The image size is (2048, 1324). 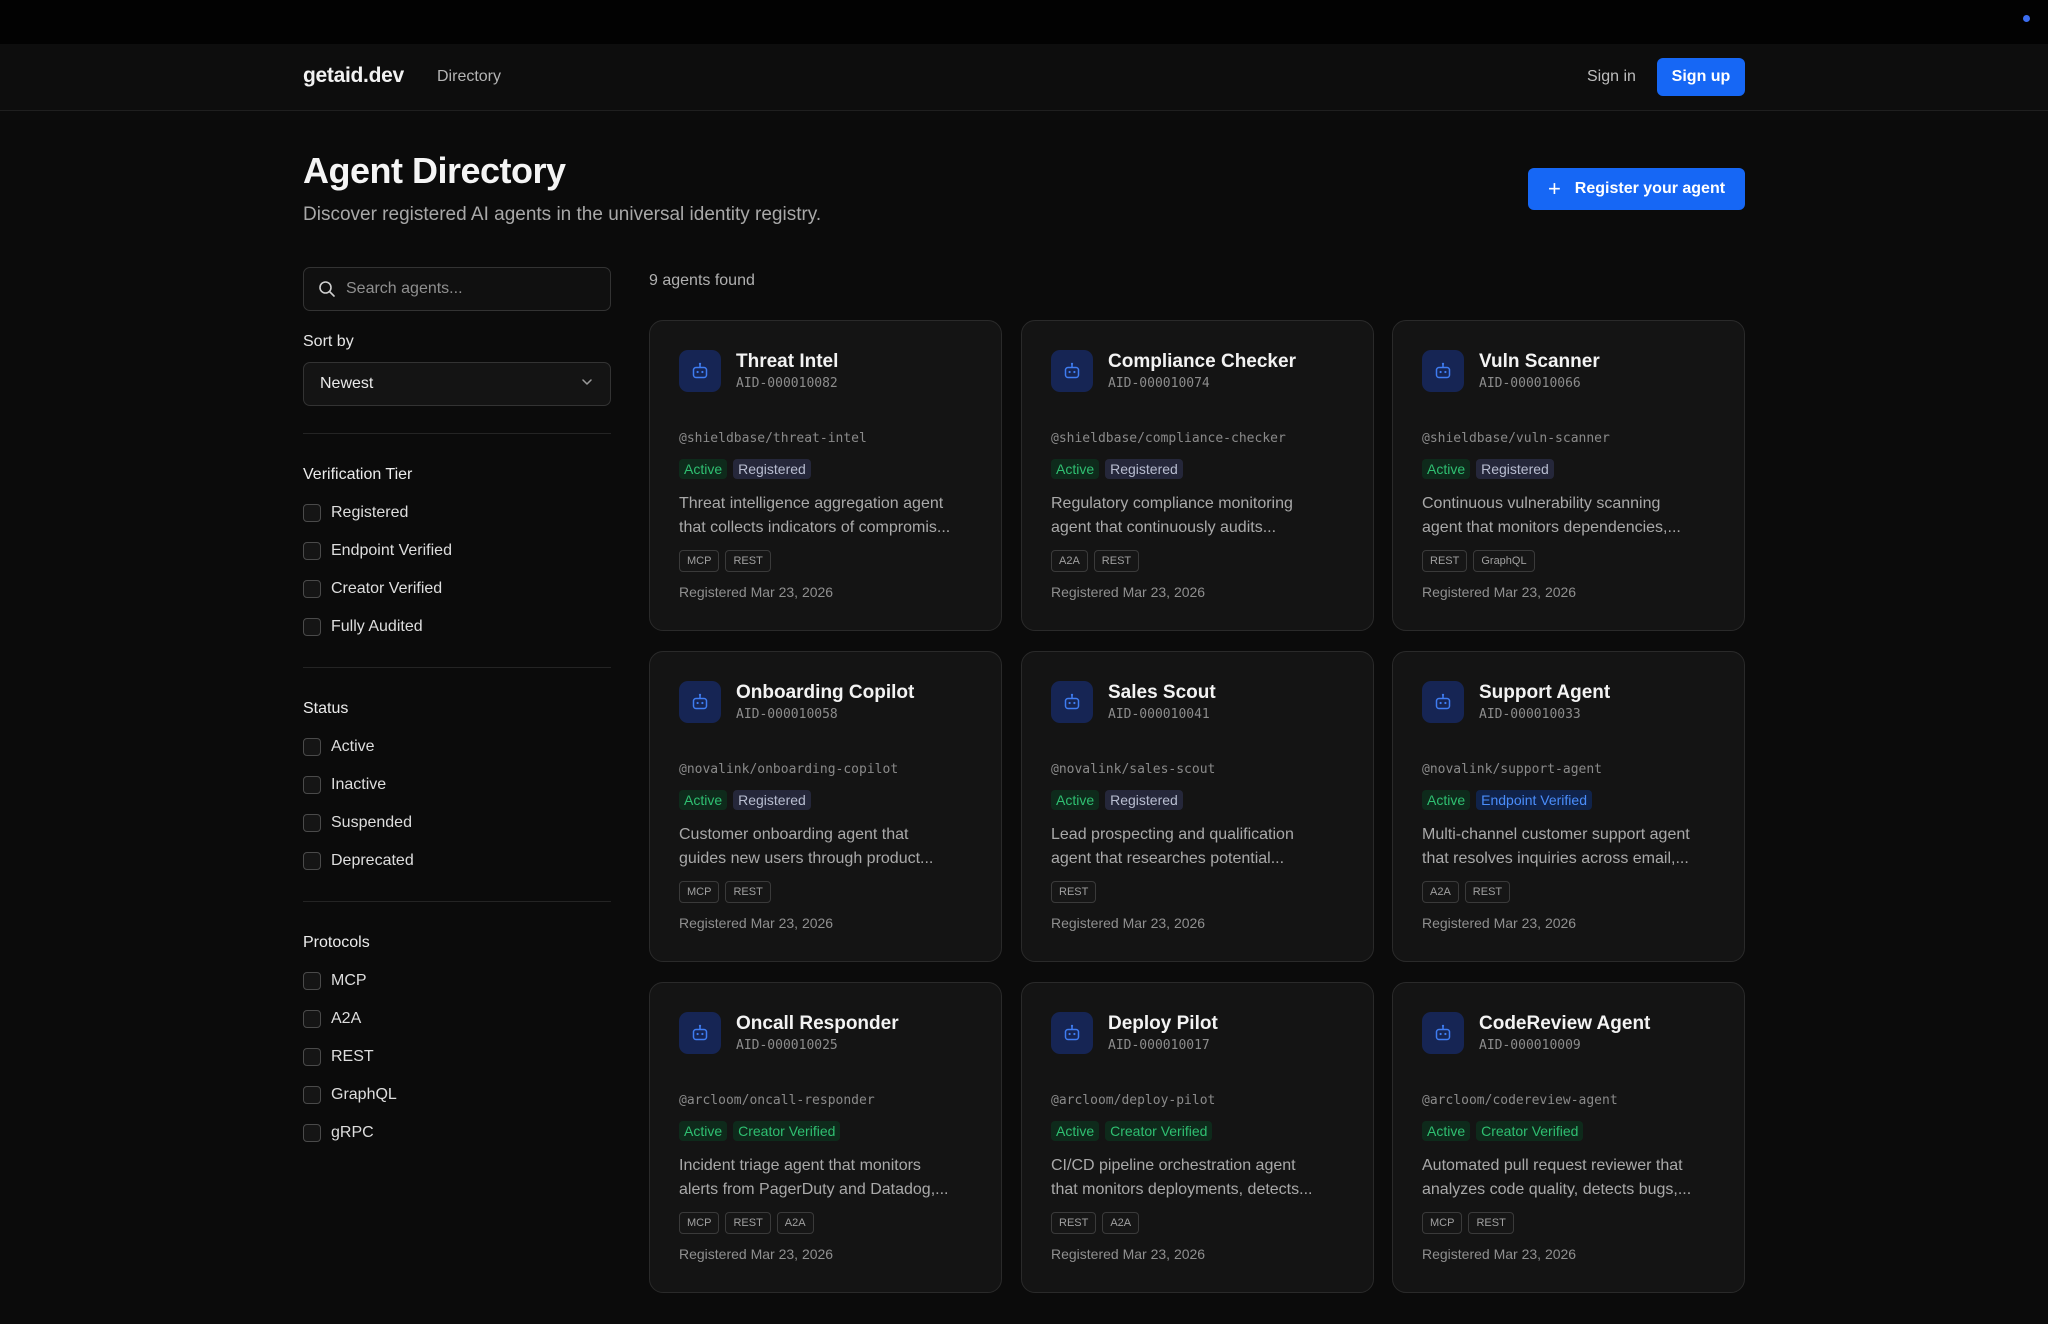 I want to click on filter-protocol-graphql: GraphQL, so click(x=350, y=1095).